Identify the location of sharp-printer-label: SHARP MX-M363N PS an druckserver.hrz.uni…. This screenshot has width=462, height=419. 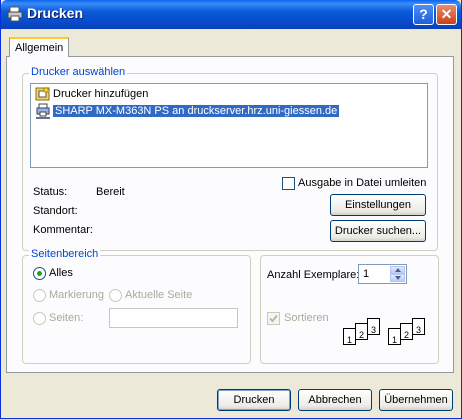
(196, 111).